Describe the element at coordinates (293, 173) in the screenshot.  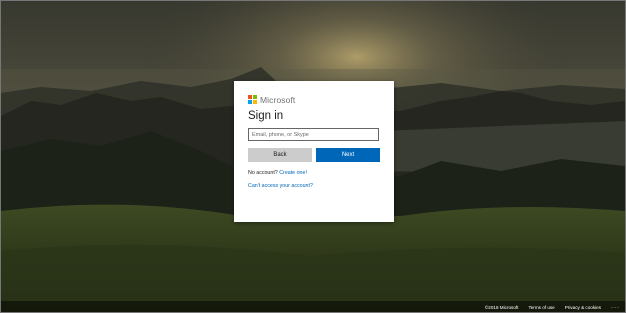
I see `create-account-link: Create one!` at that location.